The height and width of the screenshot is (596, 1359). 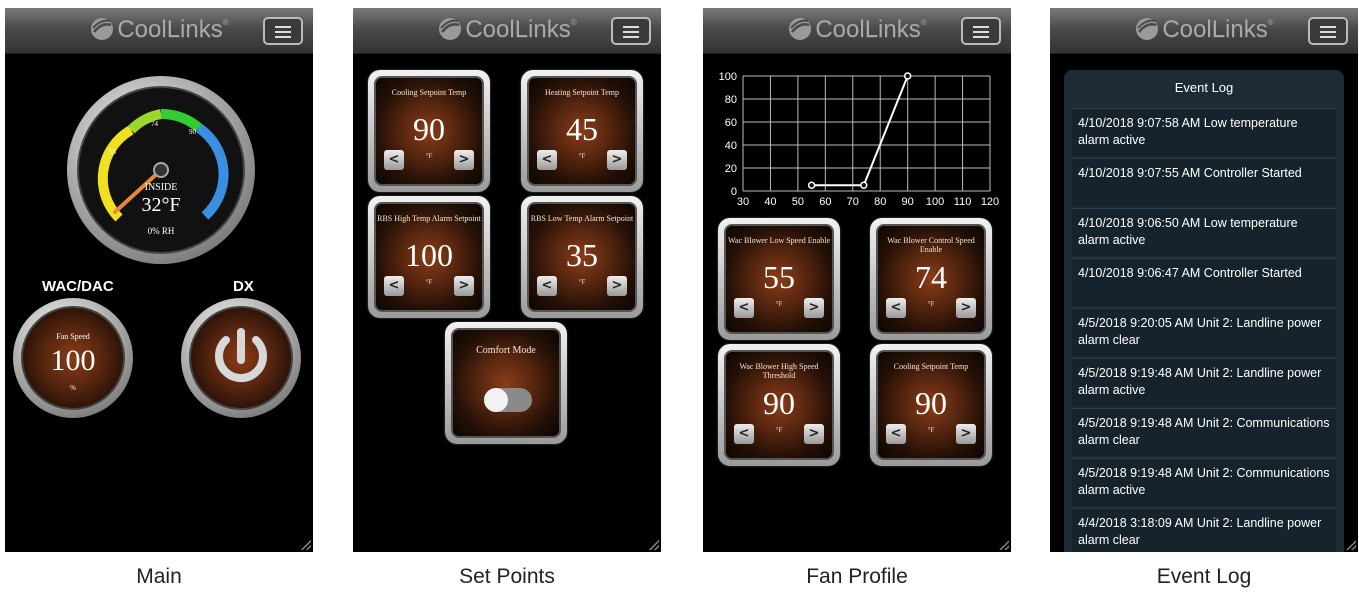 I want to click on x-tick-label: 90, so click(x=908, y=202).